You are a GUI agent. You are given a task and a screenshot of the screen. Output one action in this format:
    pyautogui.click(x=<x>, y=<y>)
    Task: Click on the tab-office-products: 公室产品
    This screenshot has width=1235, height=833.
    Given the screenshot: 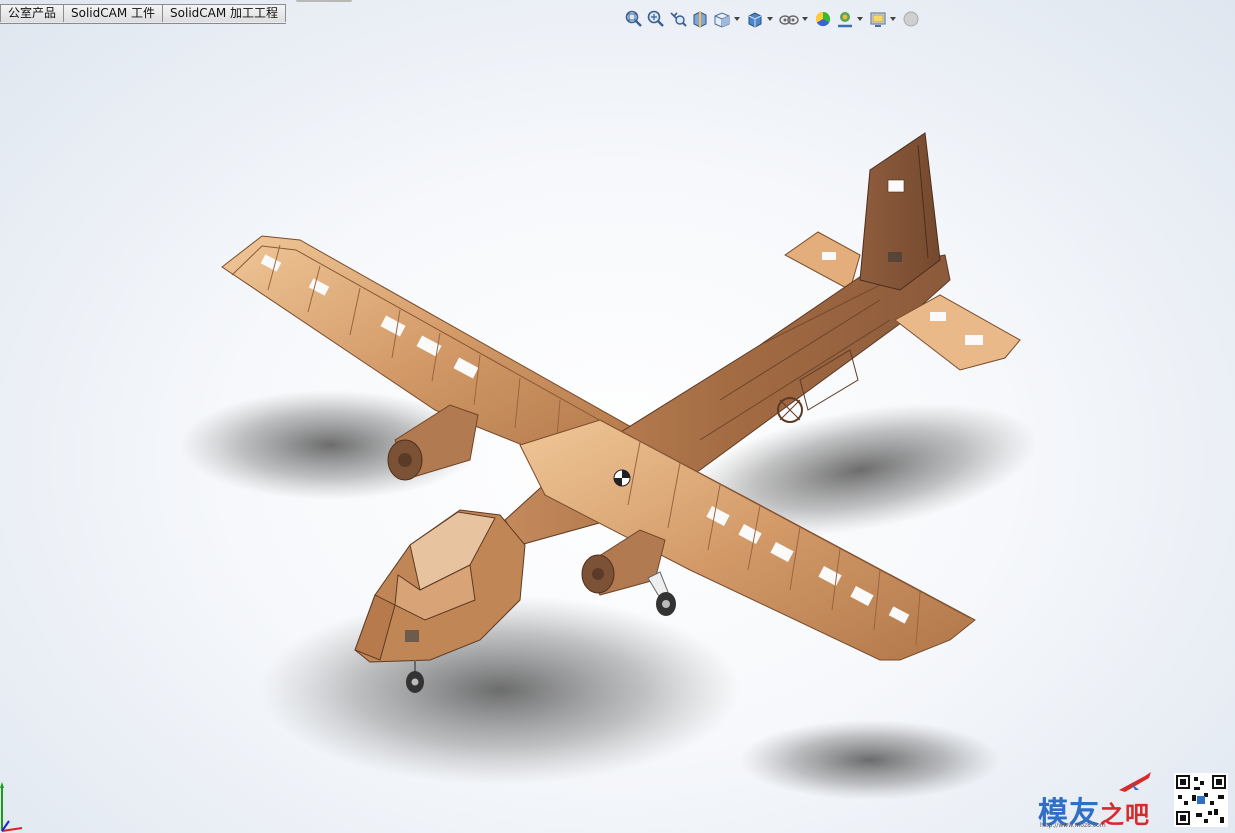 What is the action you would take?
    pyautogui.click(x=32, y=13)
    